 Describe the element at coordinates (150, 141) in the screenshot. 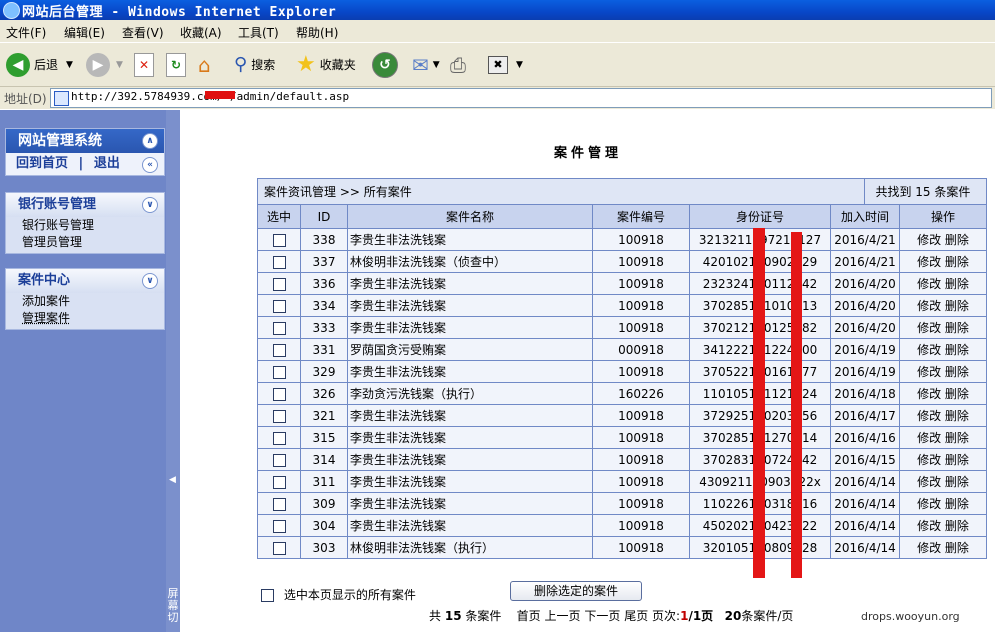

I see `collapse-system-icon: ∧` at that location.